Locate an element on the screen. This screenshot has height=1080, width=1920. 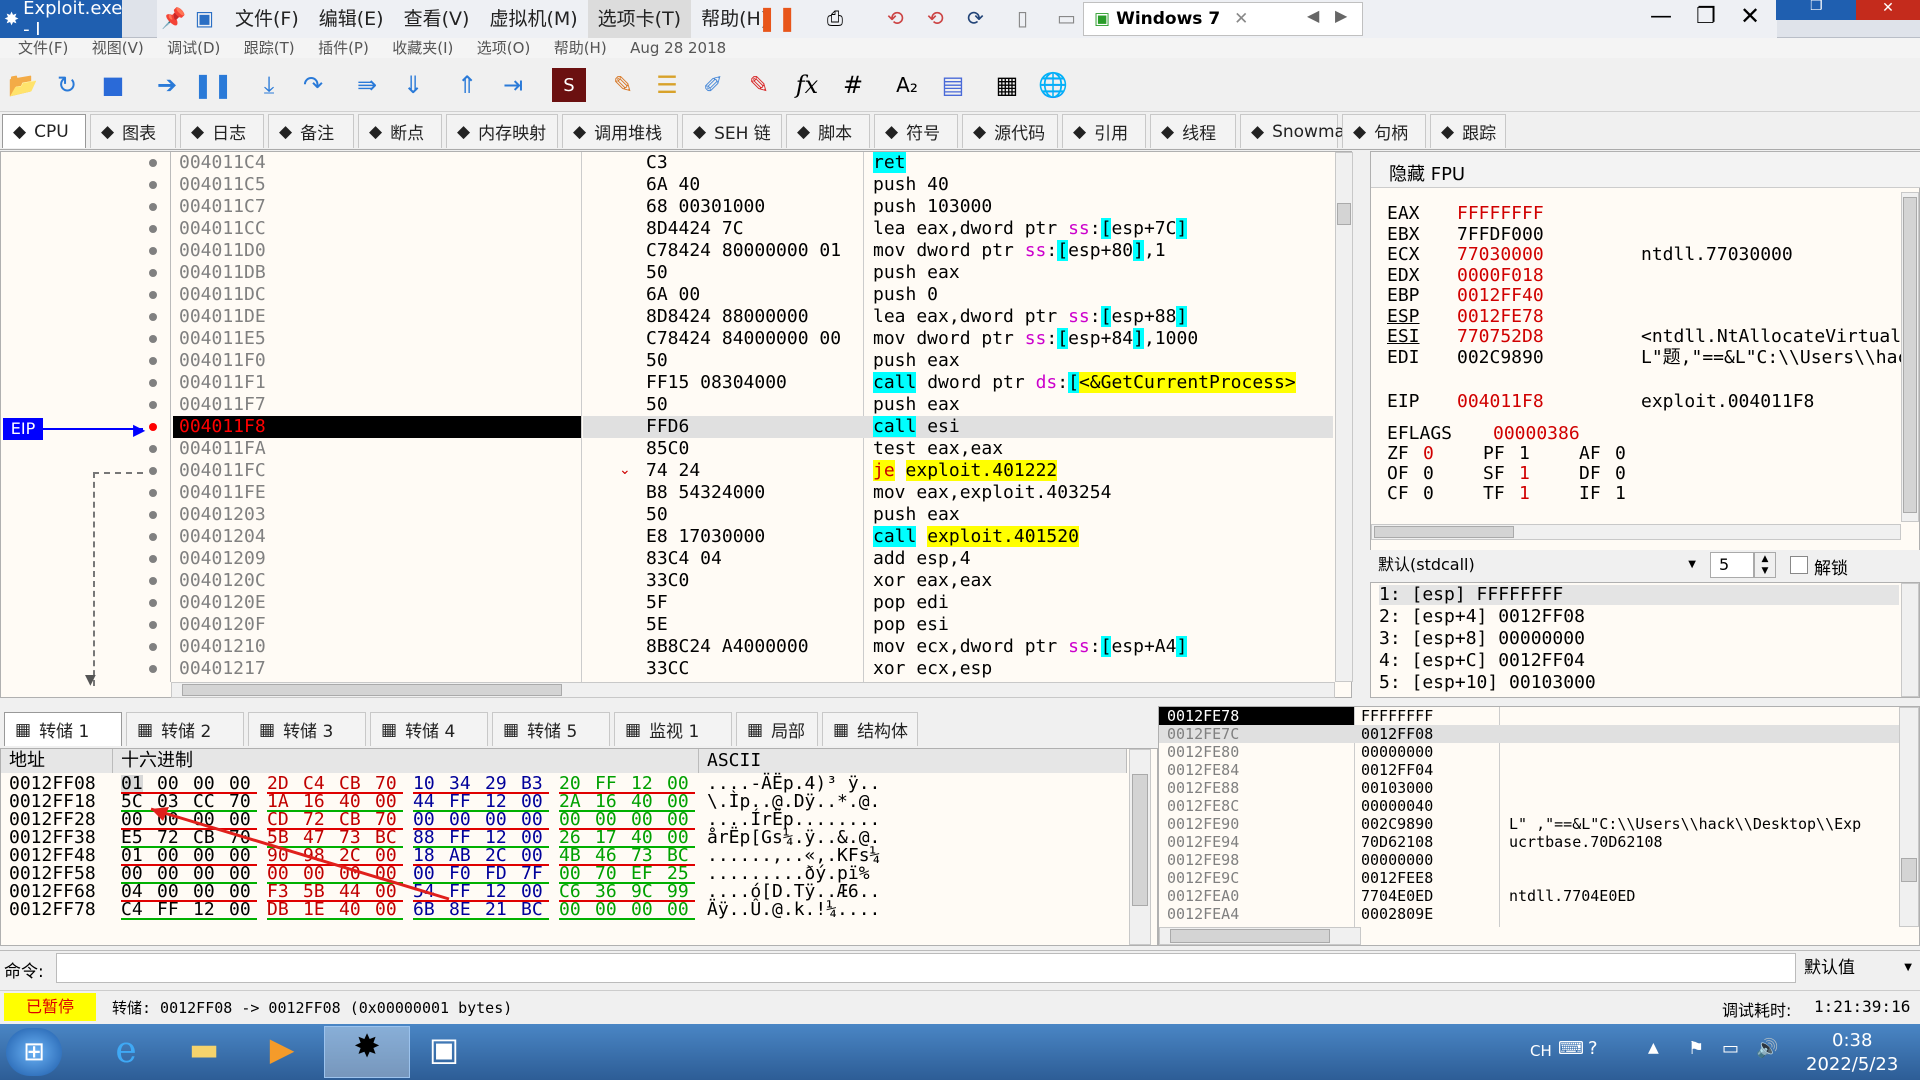
register-value: 0012FE78 is located at coordinates (1500, 316).